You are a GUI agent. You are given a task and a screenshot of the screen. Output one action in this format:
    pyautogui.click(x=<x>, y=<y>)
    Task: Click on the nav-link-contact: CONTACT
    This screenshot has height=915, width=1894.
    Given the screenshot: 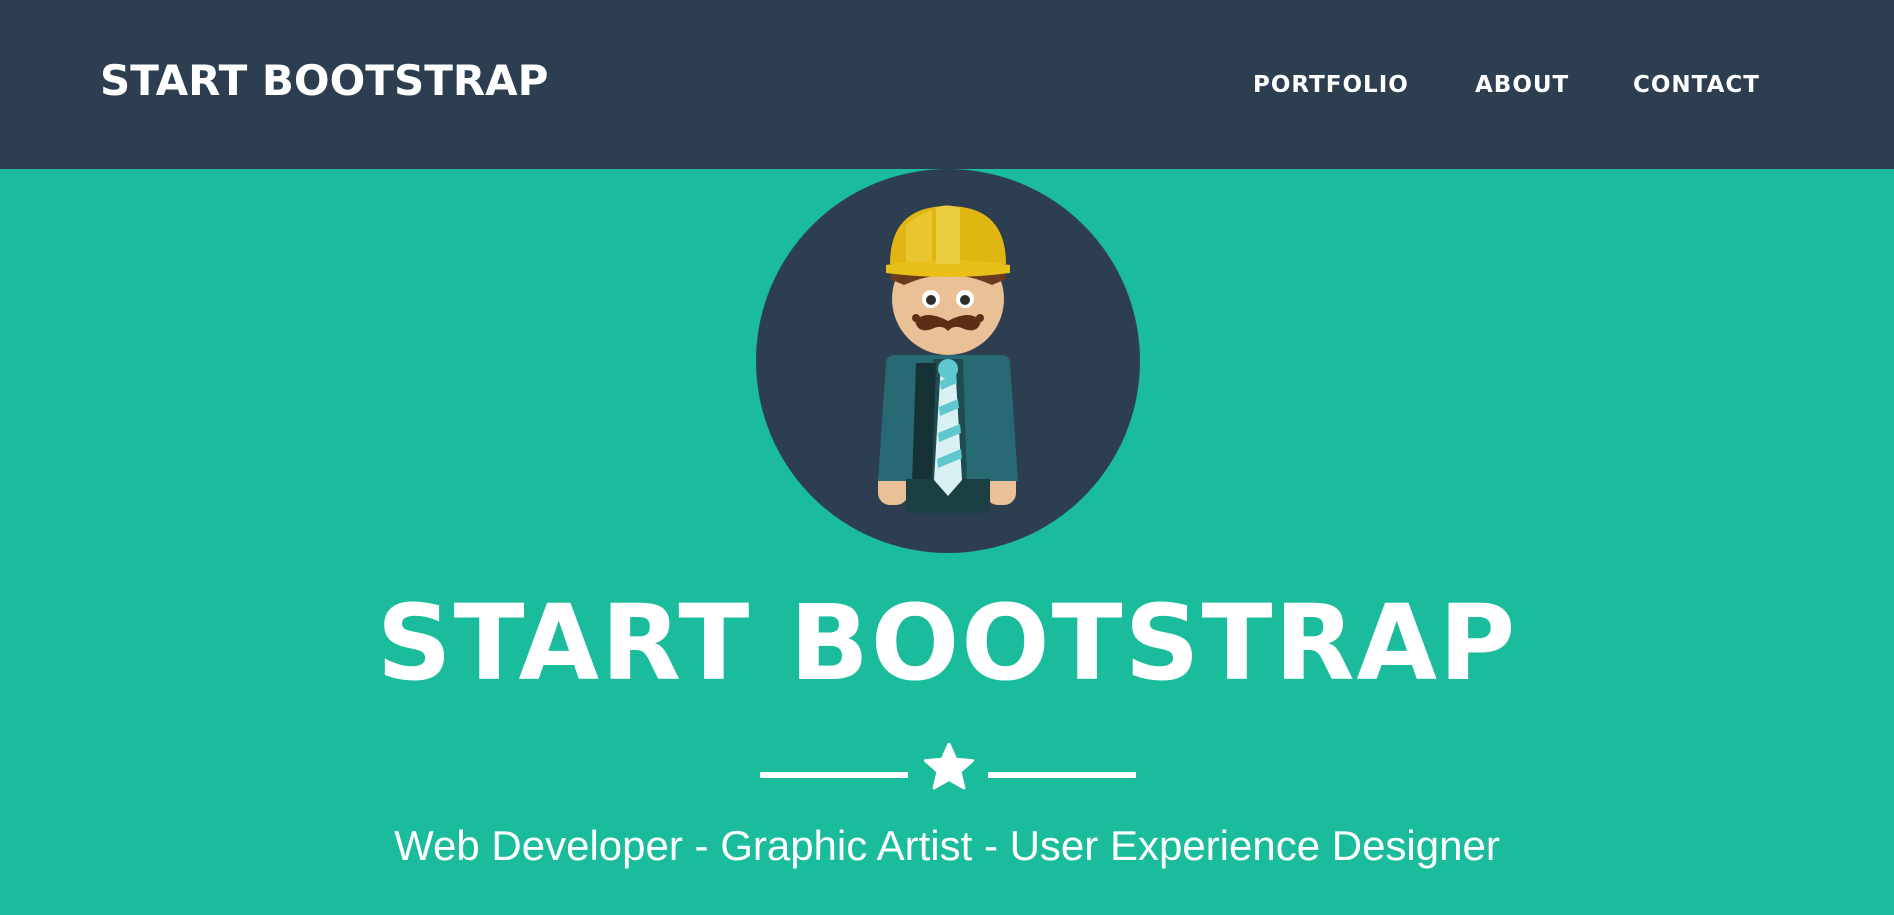 What is the action you would take?
    pyautogui.click(x=1696, y=85)
    